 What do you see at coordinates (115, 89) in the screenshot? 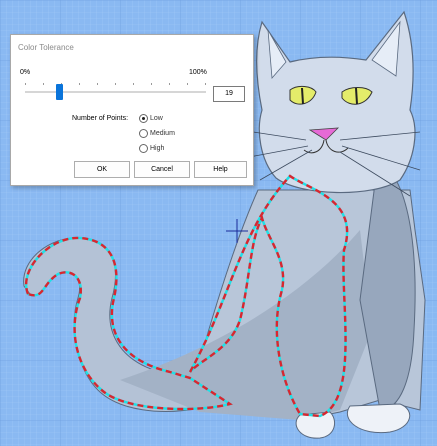
I see `slider-ticks` at bounding box center [115, 89].